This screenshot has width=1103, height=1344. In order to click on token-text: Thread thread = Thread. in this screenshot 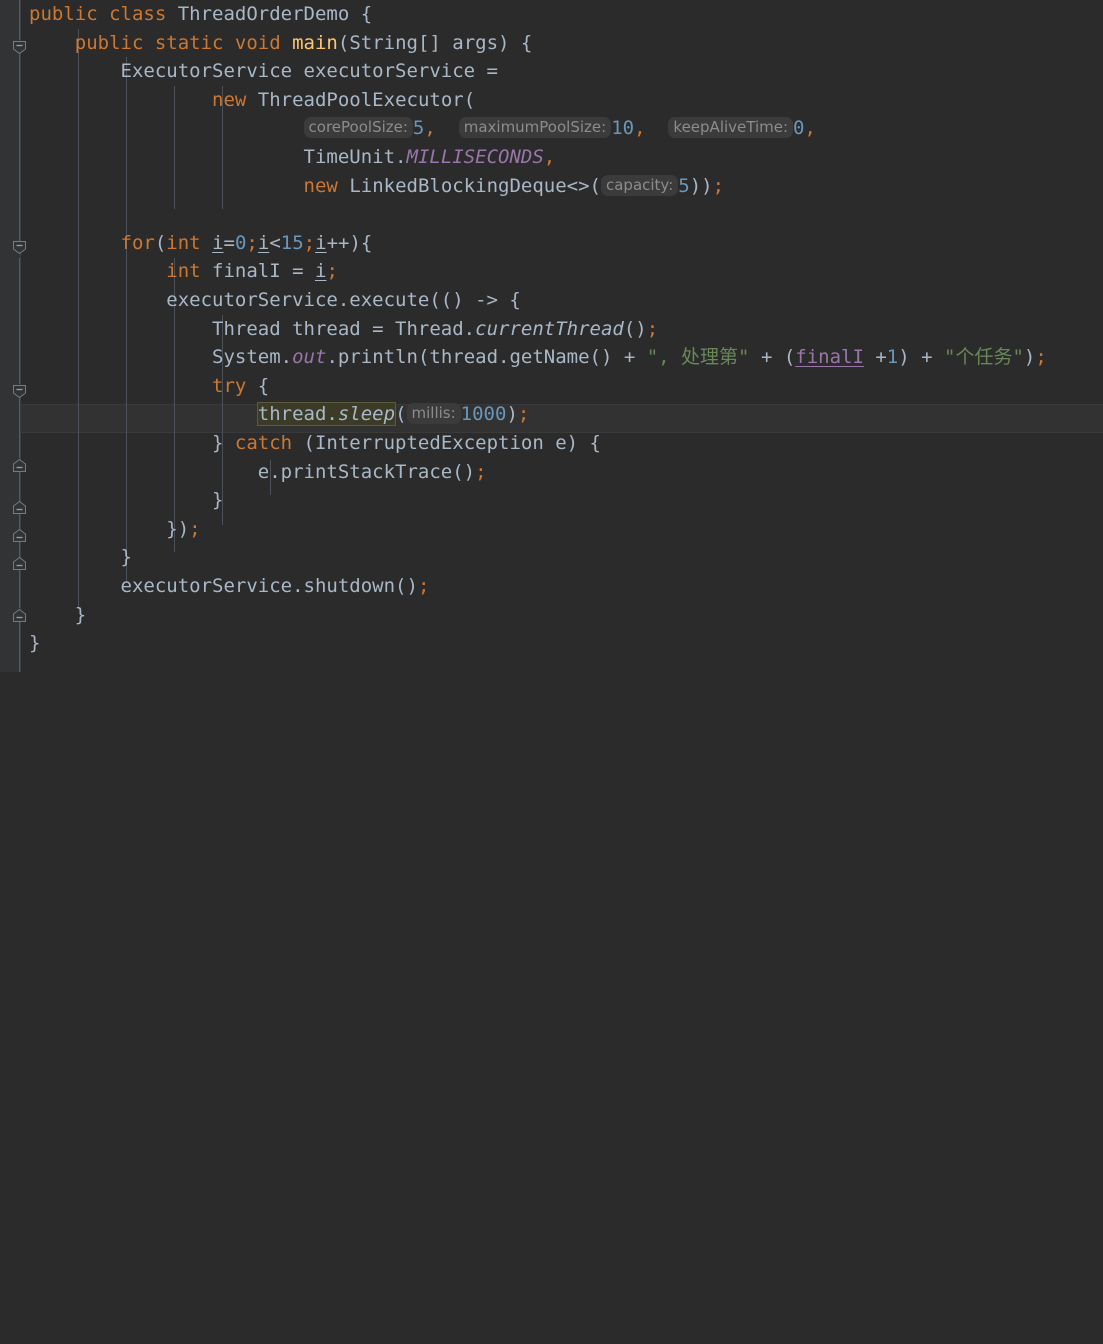, I will do `click(252, 328)`.